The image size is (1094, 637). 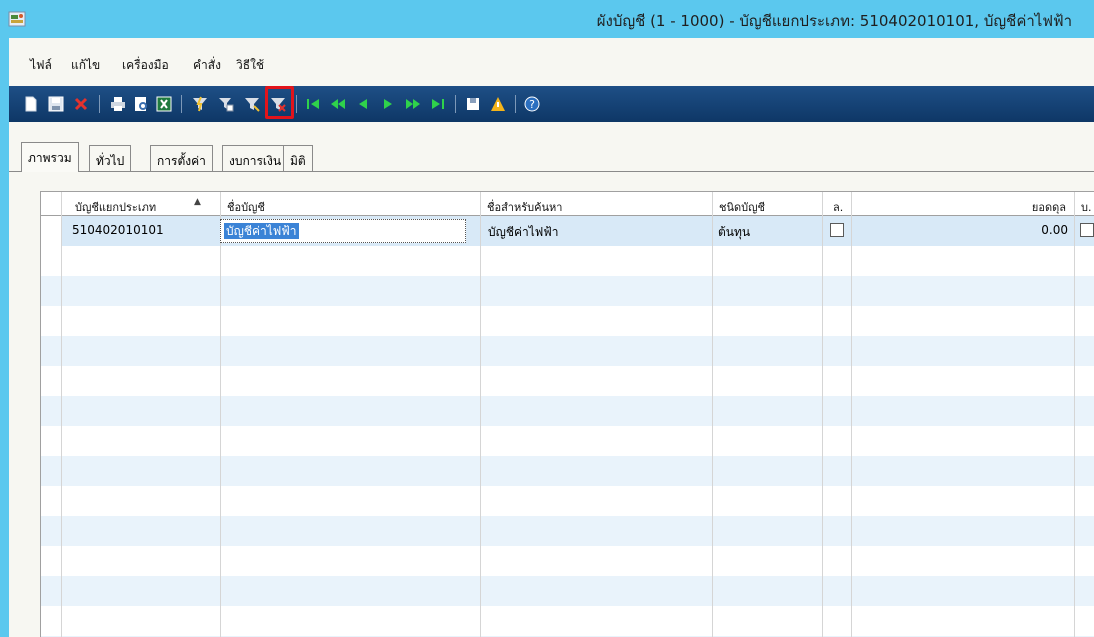 I want to click on first-record-icon, so click(x=313, y=104).